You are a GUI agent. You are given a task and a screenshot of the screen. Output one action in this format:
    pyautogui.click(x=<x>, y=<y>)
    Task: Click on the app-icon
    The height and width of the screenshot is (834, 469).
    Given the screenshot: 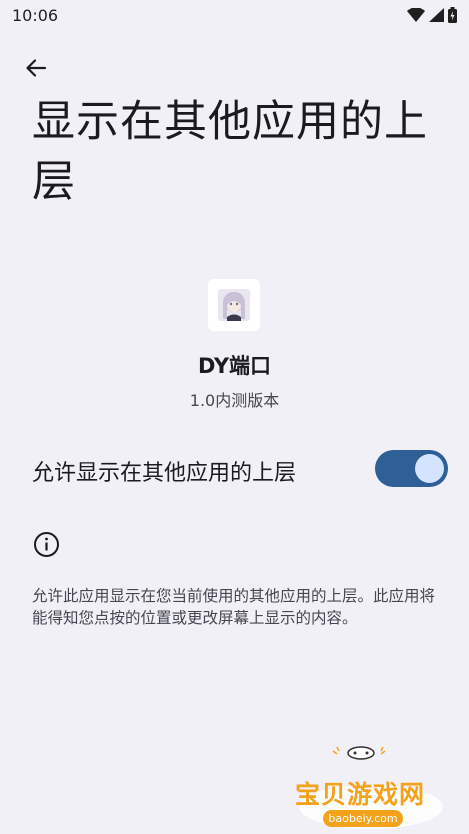 What is the action you would take?
    pyautogui.click(x=234, y=305)
    